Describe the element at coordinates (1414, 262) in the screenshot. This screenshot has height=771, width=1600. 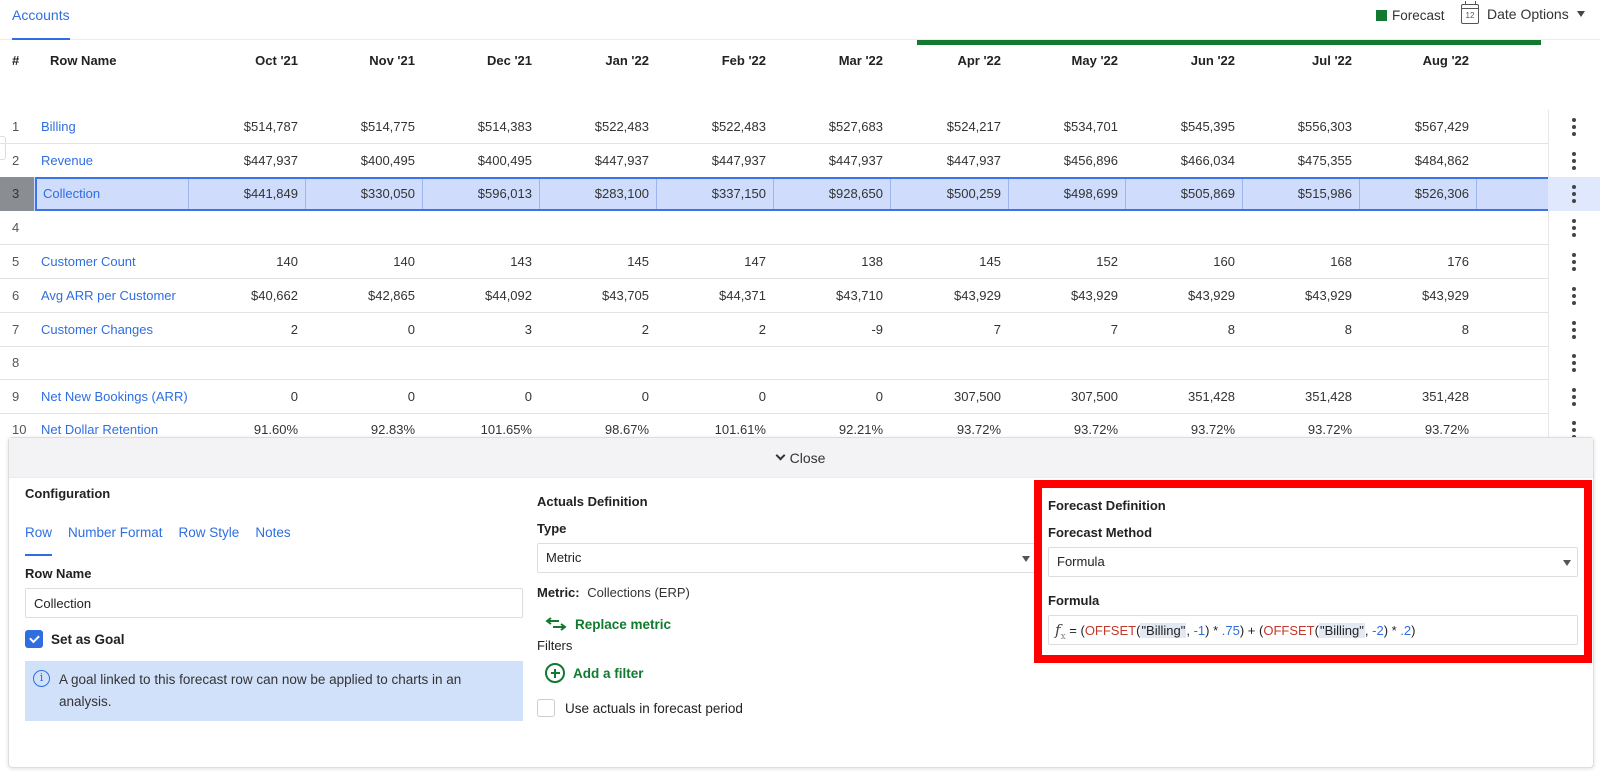
I see `table-cell: 176` at that location.